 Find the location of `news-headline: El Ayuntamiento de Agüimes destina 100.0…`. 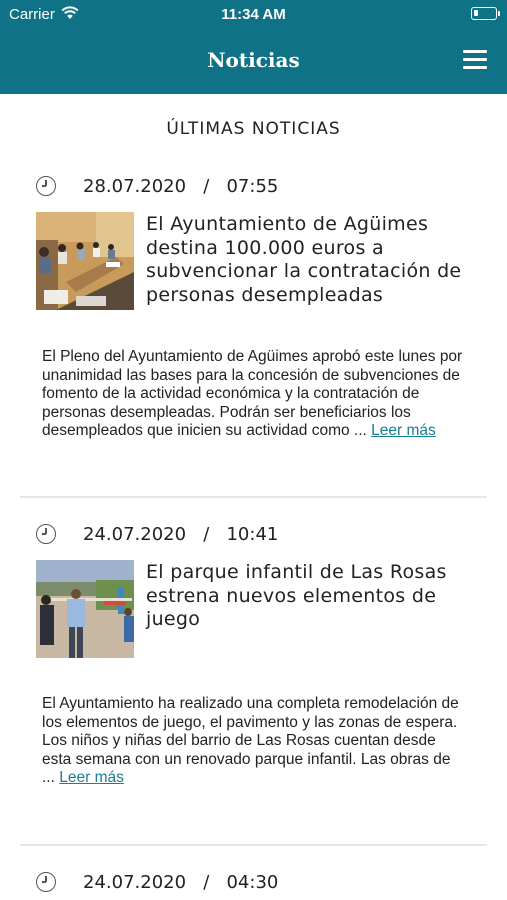

news-headline: El Ayuntamiento de Agüimes destina 100.0… is located at coordinates (306, 260).